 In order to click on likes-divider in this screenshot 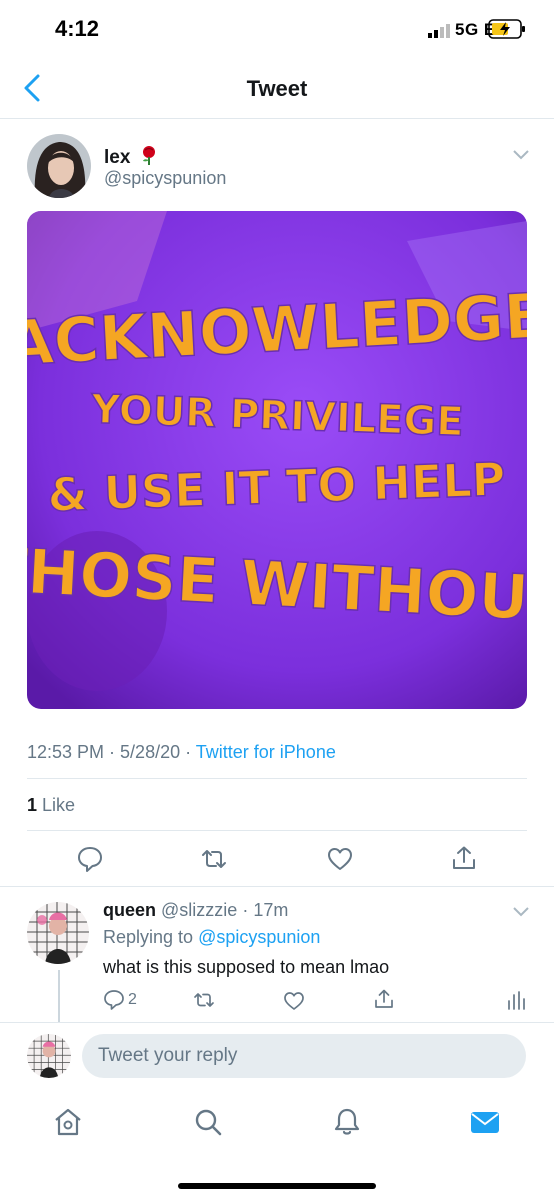, I will do `click(277, 830)`.